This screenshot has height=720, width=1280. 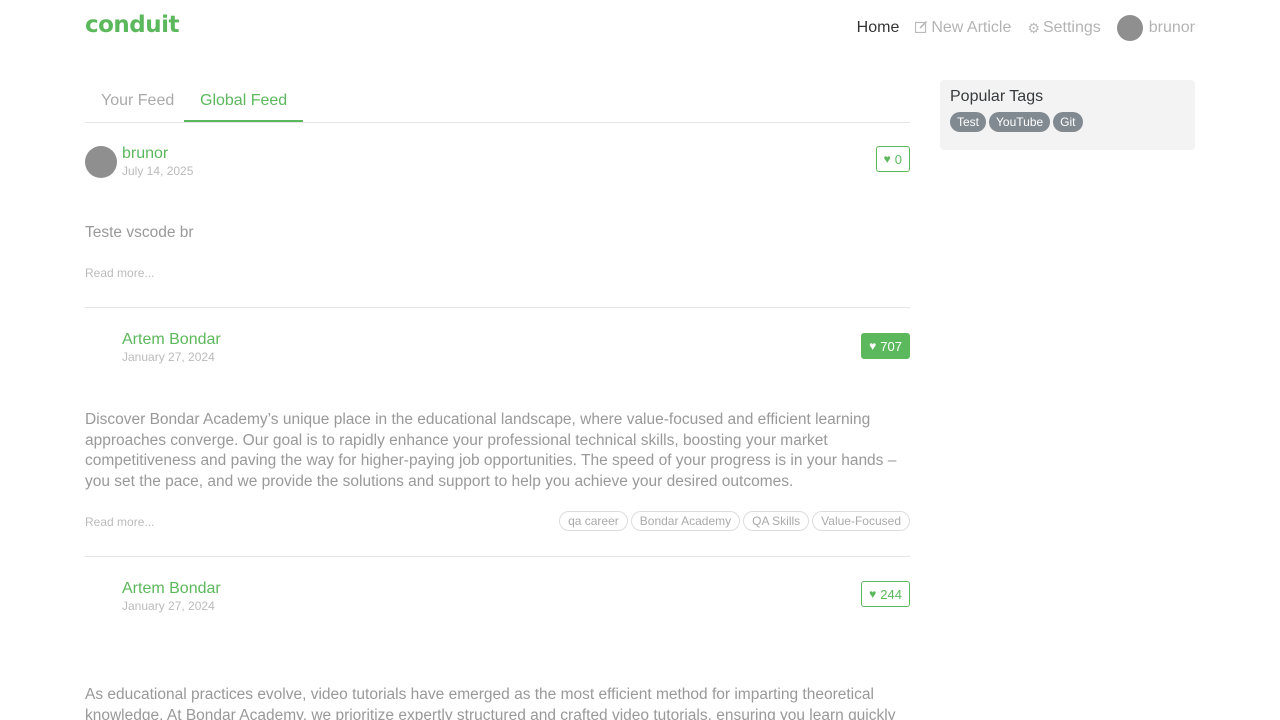 I want to click on article-date: July 14, 2025, so click(x=158, y=171).